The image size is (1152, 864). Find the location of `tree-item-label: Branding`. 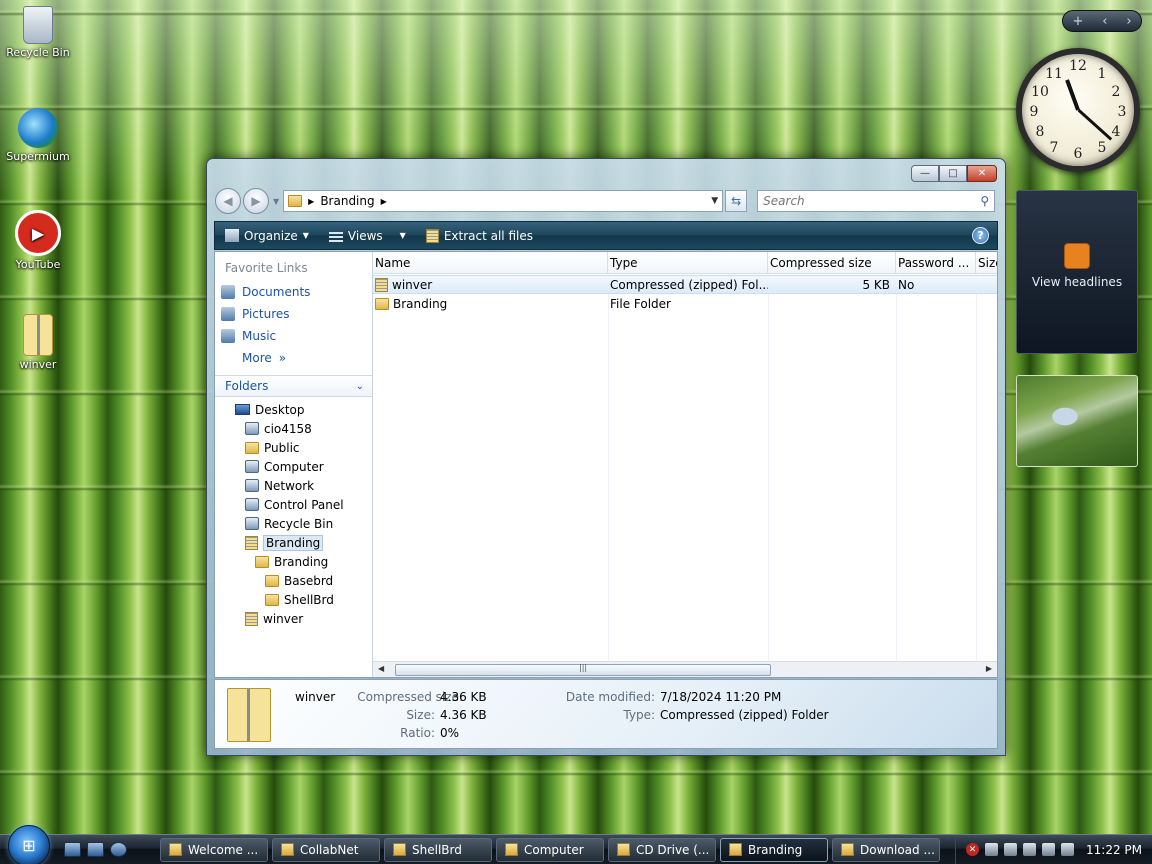

tree-item-label: Branding is located at coordinates (293, 542).